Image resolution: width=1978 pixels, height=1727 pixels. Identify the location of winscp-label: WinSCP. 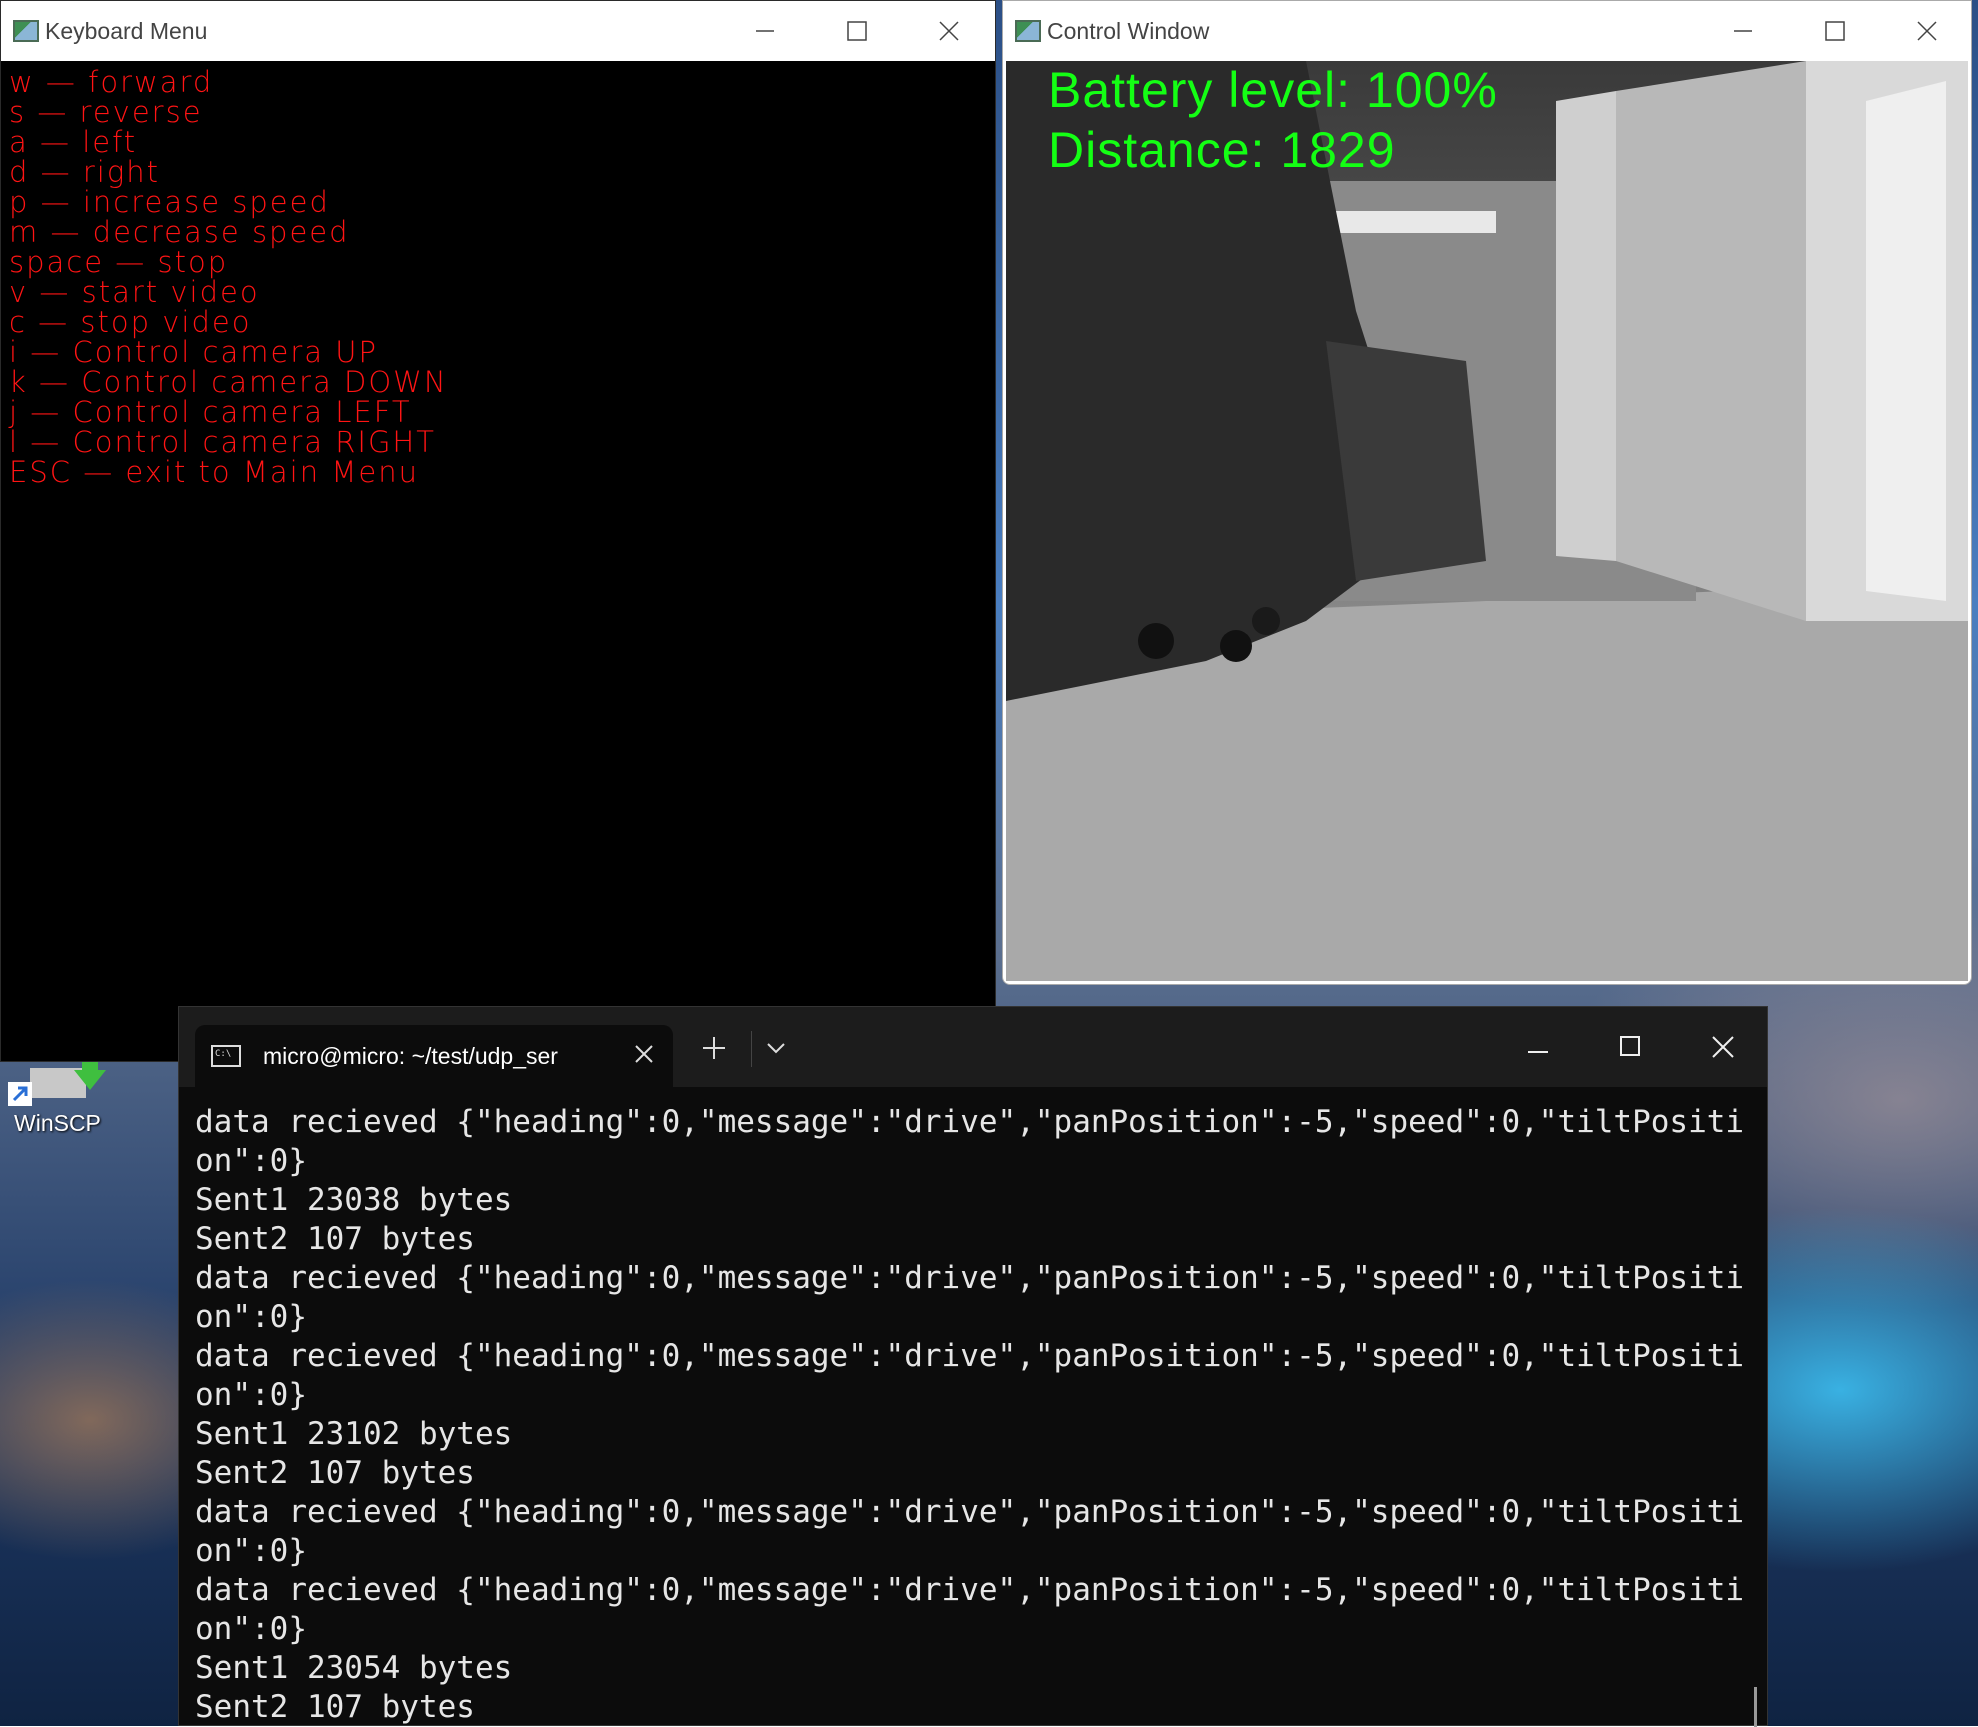
(57, 1123).